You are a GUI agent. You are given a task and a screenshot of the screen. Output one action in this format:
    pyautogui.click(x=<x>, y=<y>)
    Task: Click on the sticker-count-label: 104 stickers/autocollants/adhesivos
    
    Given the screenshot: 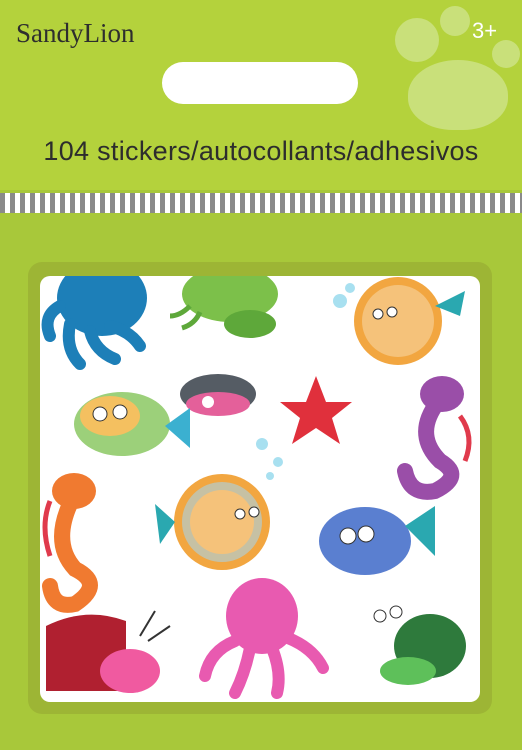 What is the action you would take?
    pyautogui.click(x=261, y=151)
    